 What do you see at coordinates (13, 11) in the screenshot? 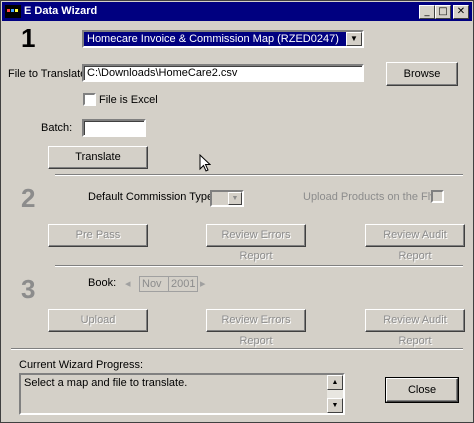
I see `app-icon` at bounding box center [13, 11].